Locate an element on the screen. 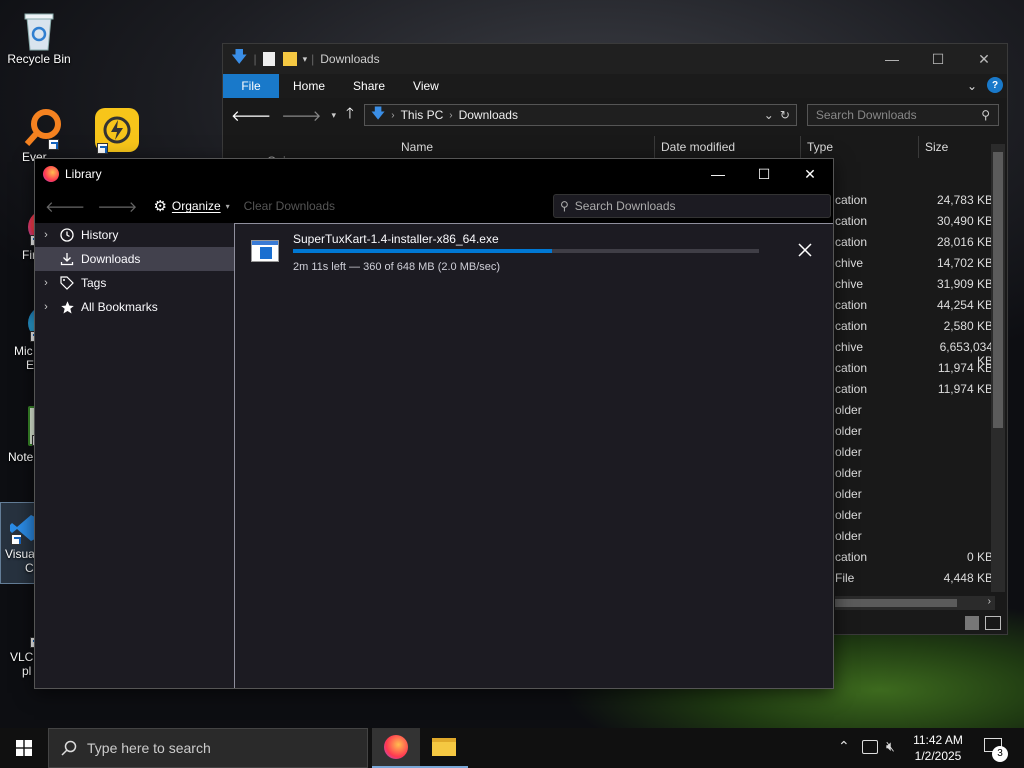  clock: 11:42 AM 1/2/2025 is located at coordinates (938, 748).